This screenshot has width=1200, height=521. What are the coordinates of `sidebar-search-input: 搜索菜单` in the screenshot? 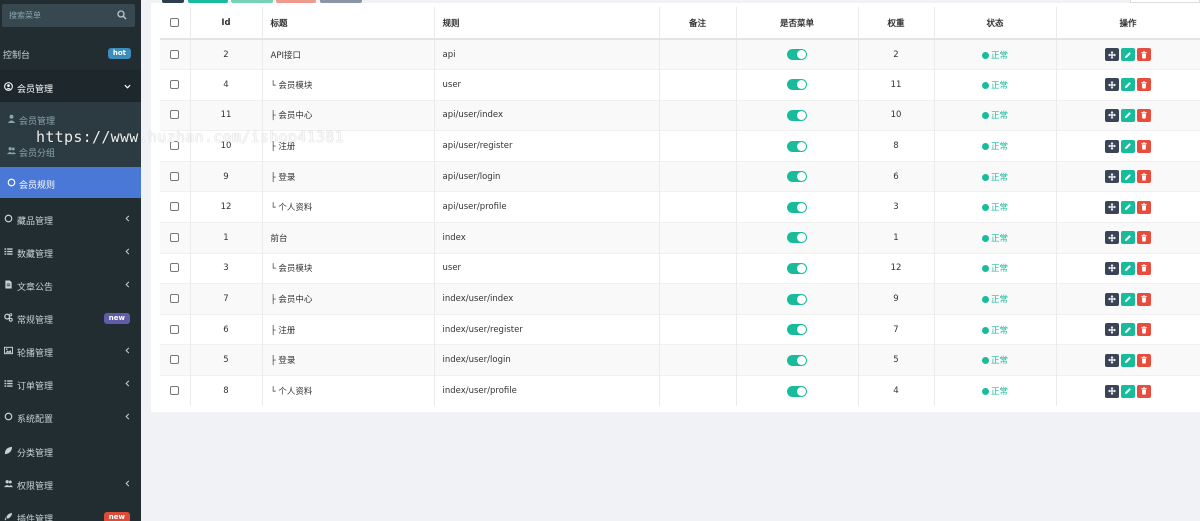 It's located at (68, 15).